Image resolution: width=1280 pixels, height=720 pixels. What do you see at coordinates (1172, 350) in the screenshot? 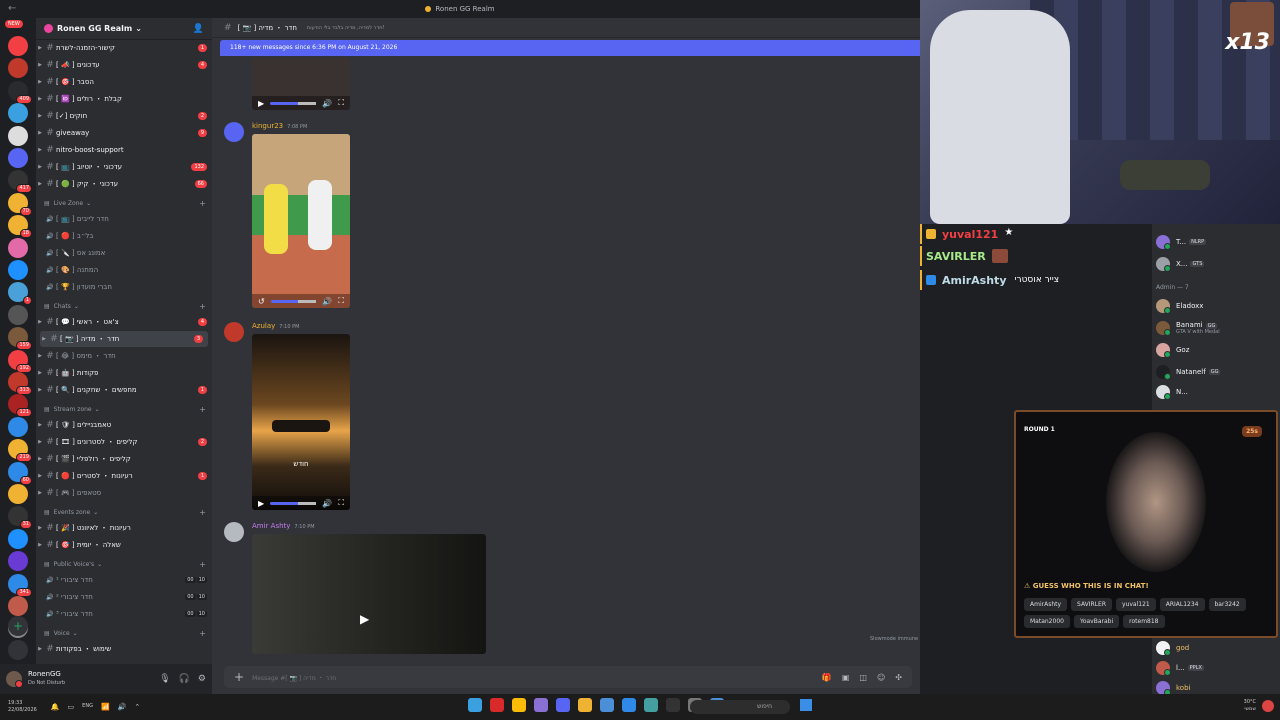
I see `member-item: Goz` at bounding box center [1172, 350].